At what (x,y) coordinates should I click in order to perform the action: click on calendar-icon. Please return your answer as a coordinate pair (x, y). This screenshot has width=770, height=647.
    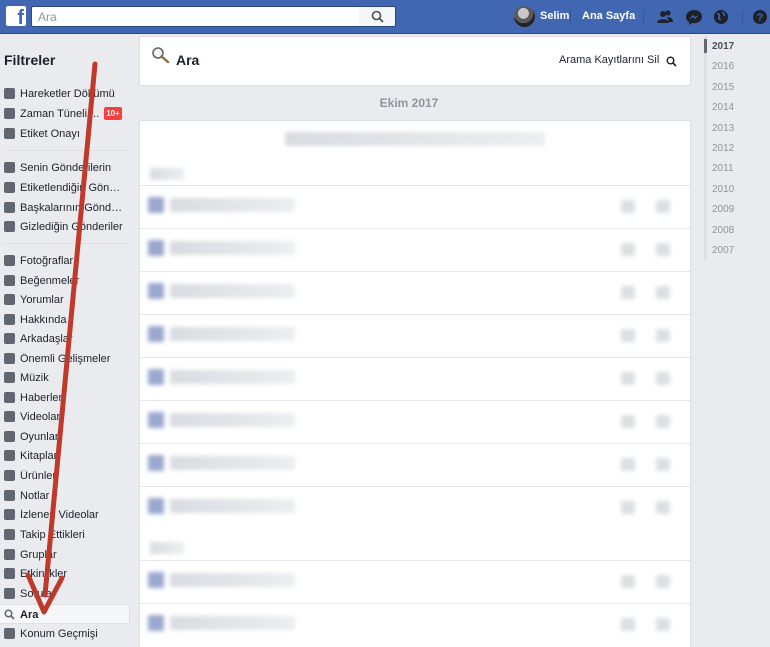
    Looking at the image, I should click on (9, 573).